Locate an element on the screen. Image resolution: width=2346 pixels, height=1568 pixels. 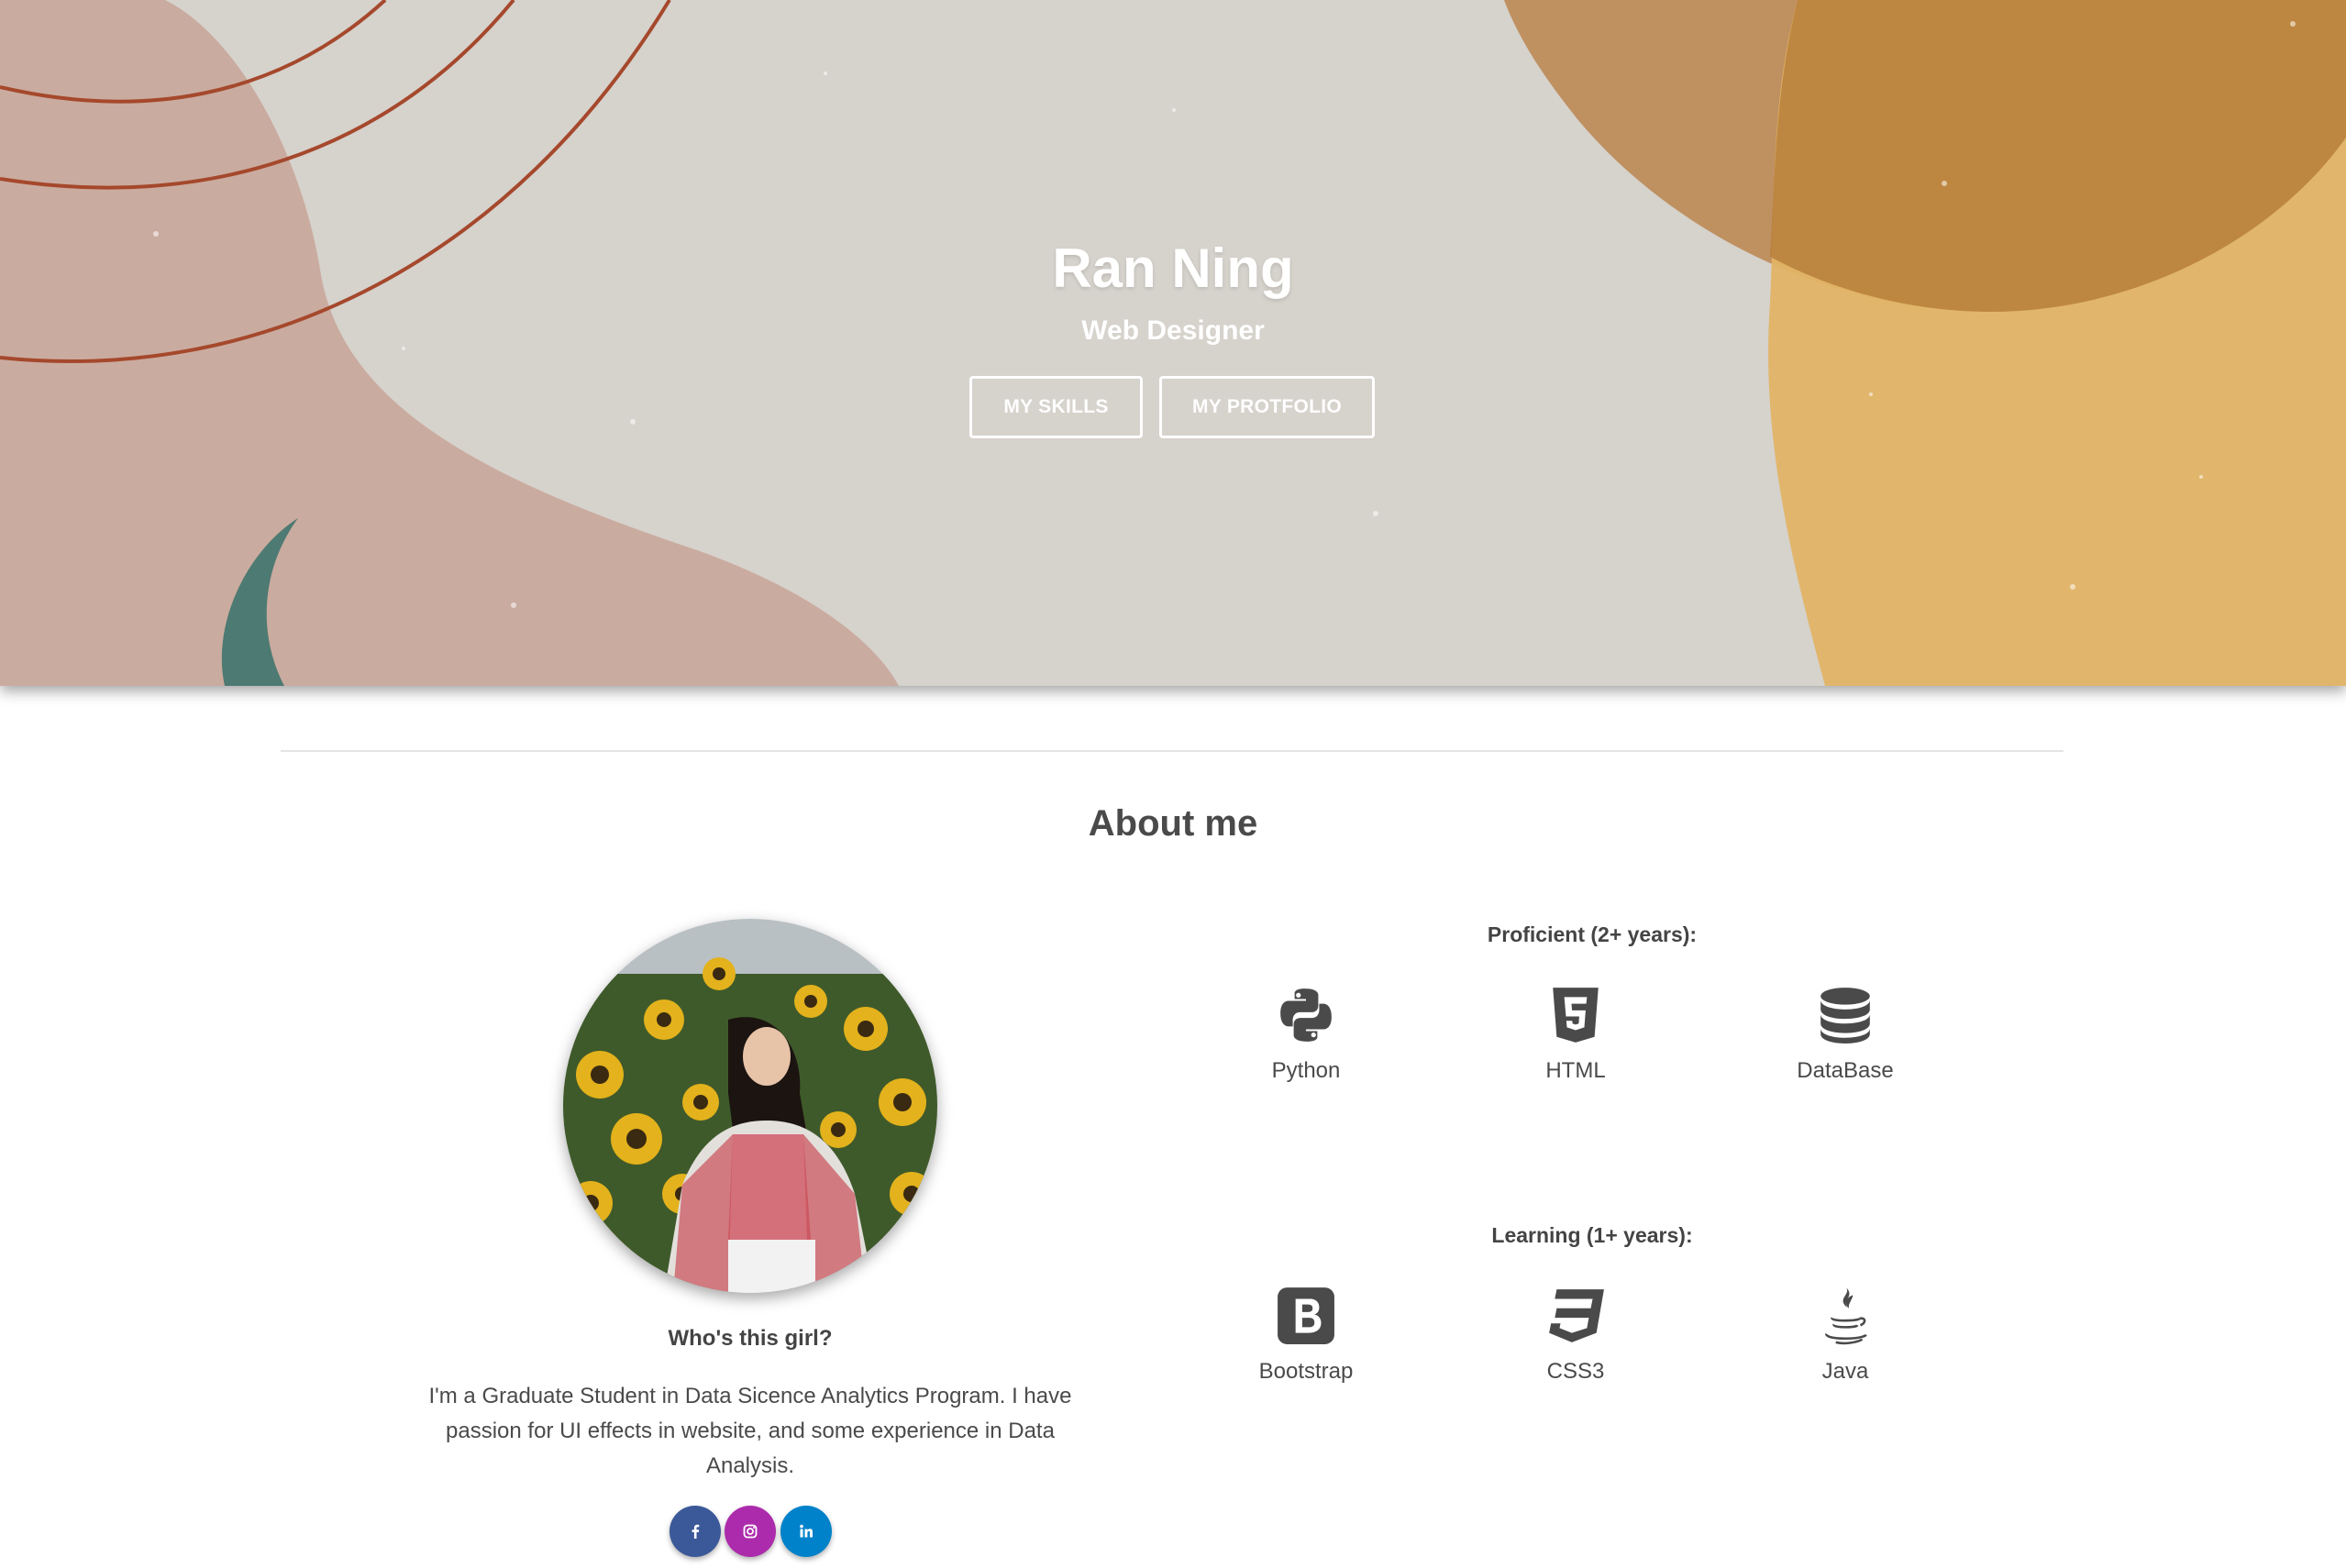
skill-python: Python is located at coordinates (1306, 1035).